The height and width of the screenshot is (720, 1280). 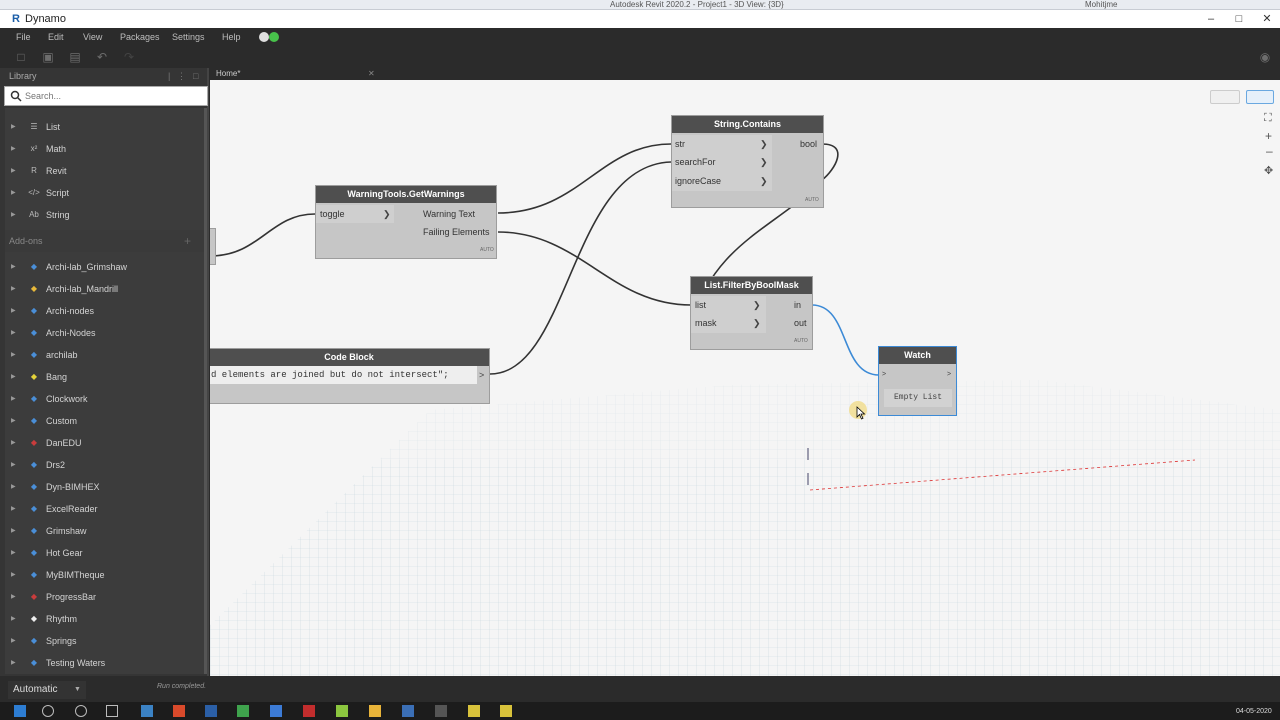 What do you see at coordinates (81, 711) in the screenshot?
I see `cortana-icon` at bounding box center [81, 711].